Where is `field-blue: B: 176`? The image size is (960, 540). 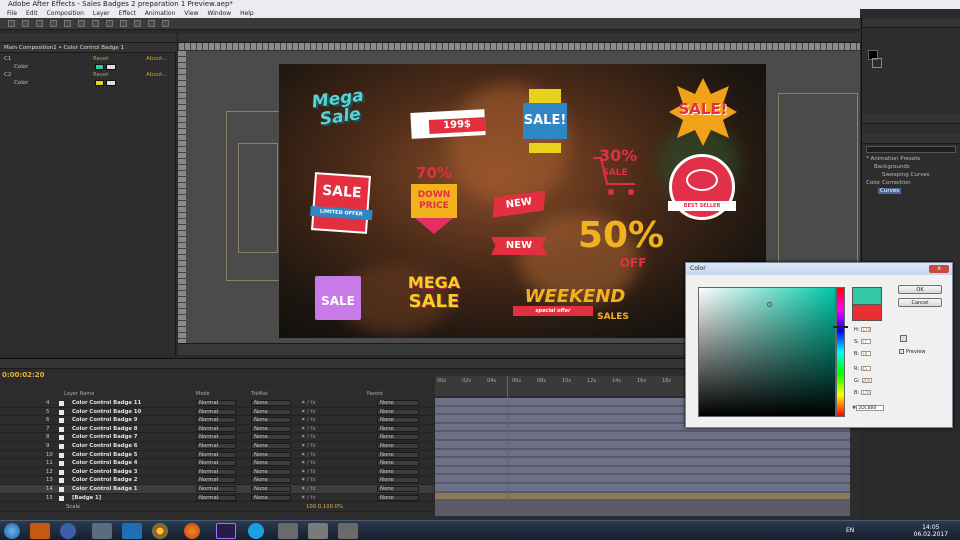
field-blue: B: 176 is located at coordinates (863, 393).